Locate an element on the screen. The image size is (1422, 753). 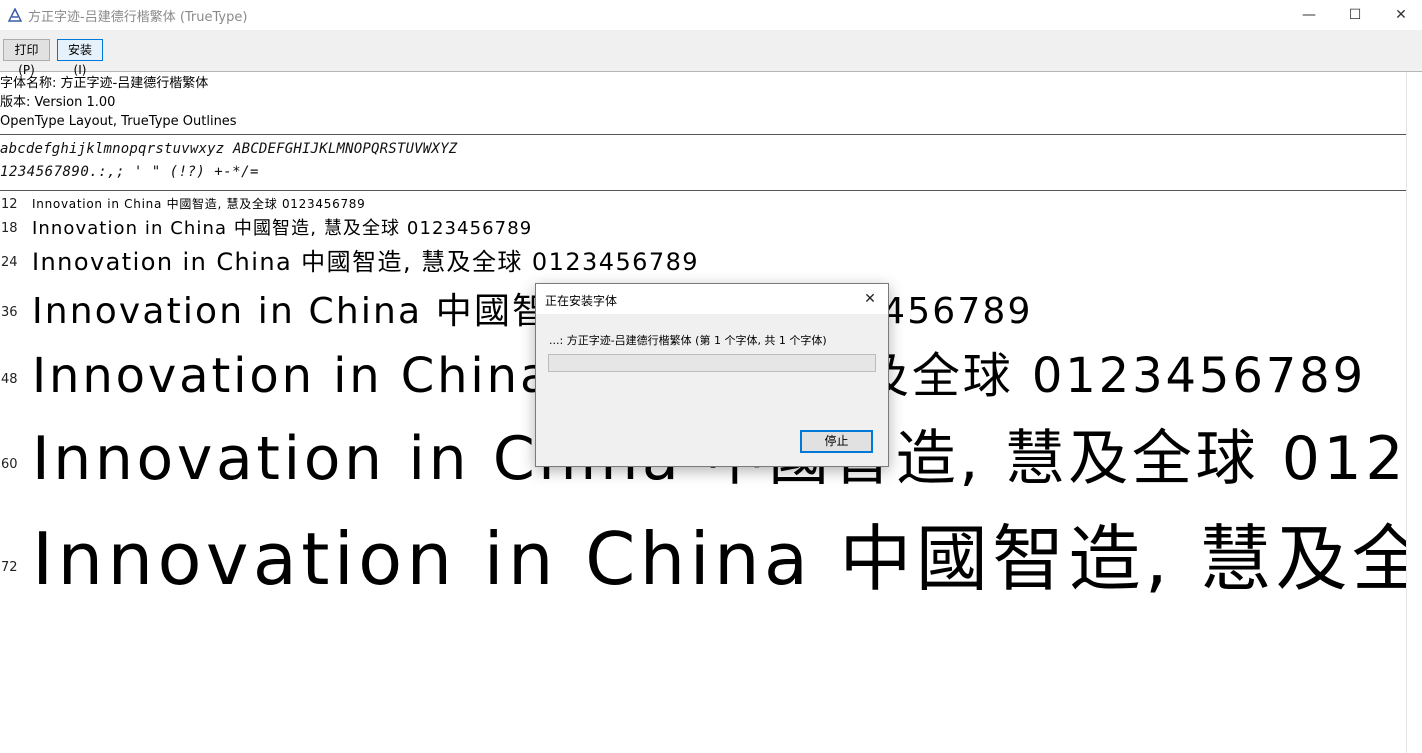
dialog-close-button: ✕ is located at coordinates (870, 299).